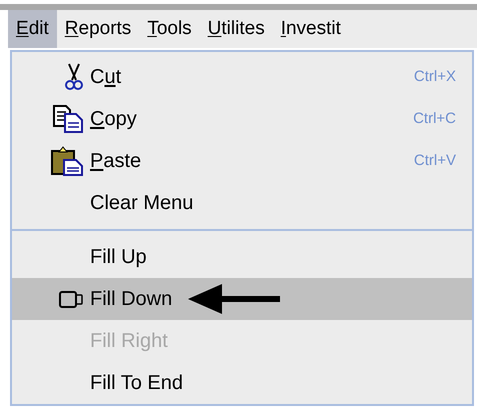  Describe the element at coordinates (242, 77) in the screenshot. I see `menu-item: Cut Ctrl+X` at that location.